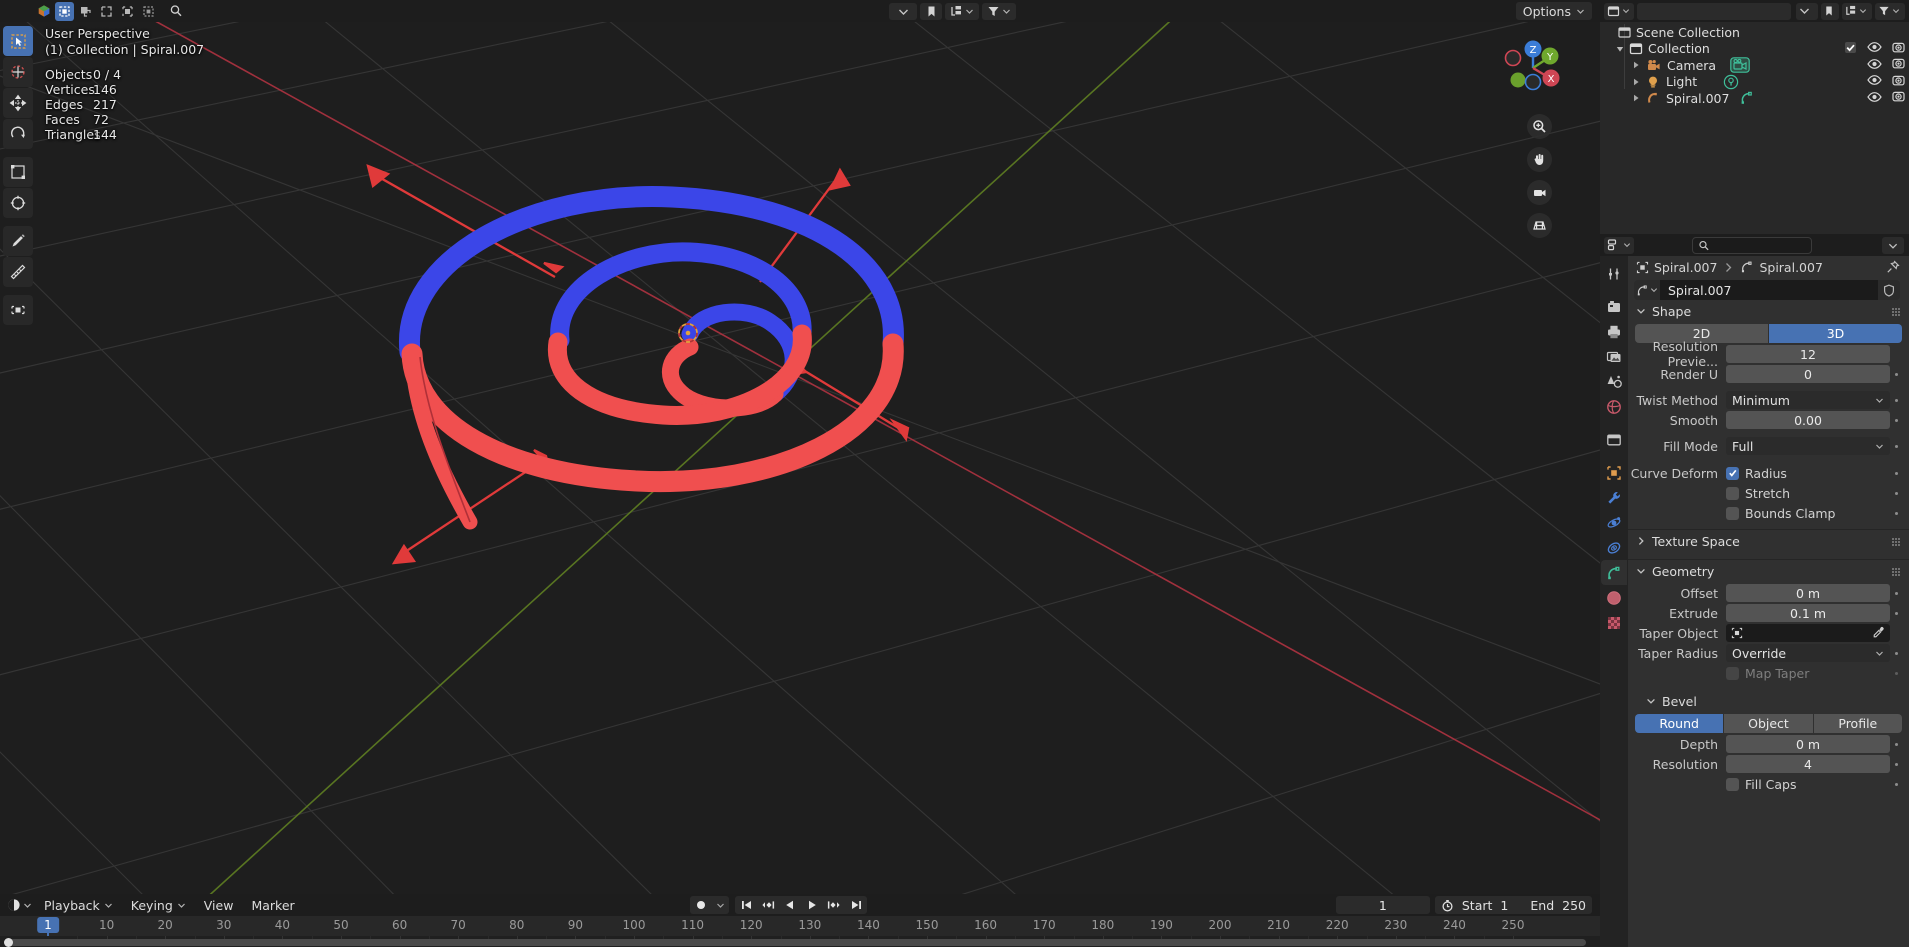 This screenshot has width=1909, height=947. What do you see at coordinates (800, 941) in the screenshot?
I see `timeline-track-area` at bounding box center [800, 941].